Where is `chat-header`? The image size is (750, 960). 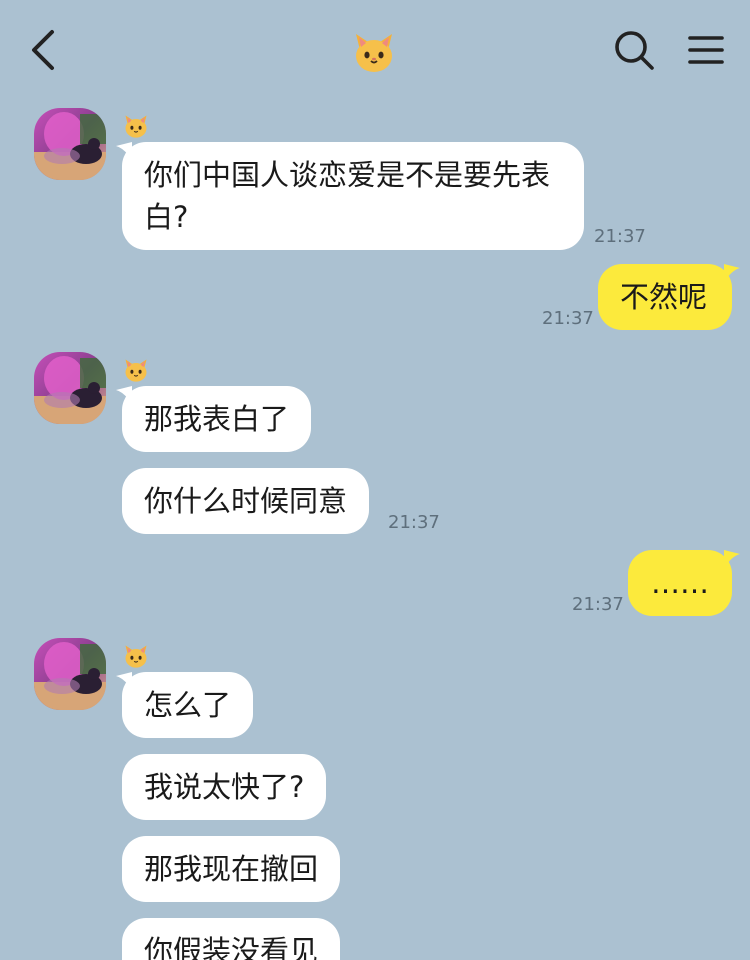 chat-header is located at coordinates (375, 50).